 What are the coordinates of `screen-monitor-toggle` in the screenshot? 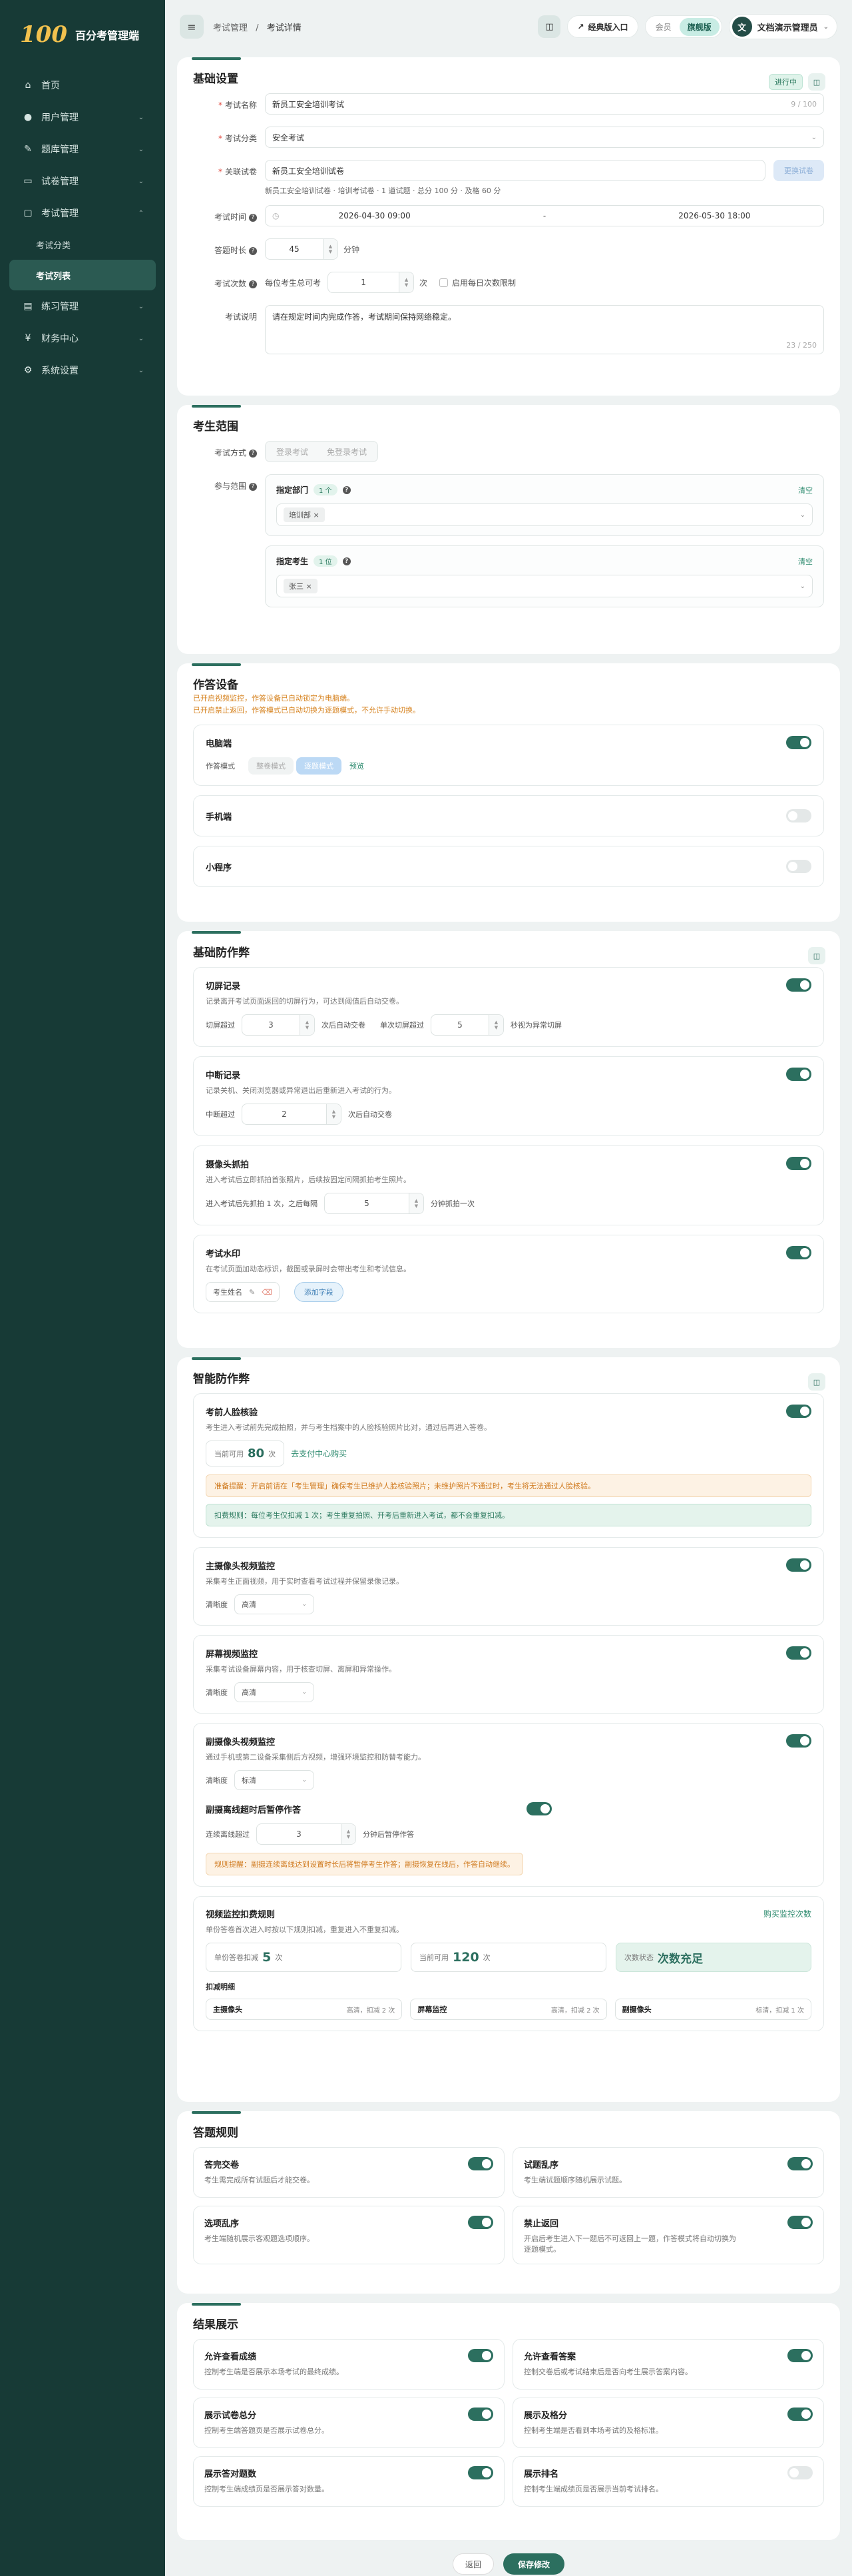 It's located at (798, 1653).